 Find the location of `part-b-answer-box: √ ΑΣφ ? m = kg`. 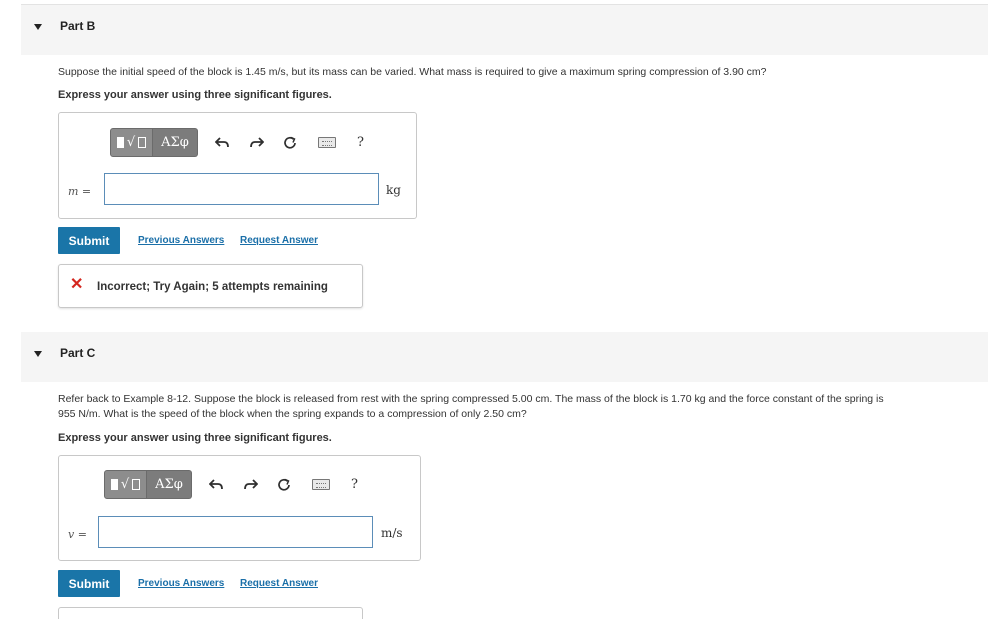

part-b-answer-box: √ ΑΣφ ? m = kg is located at coordinates (237, 165).